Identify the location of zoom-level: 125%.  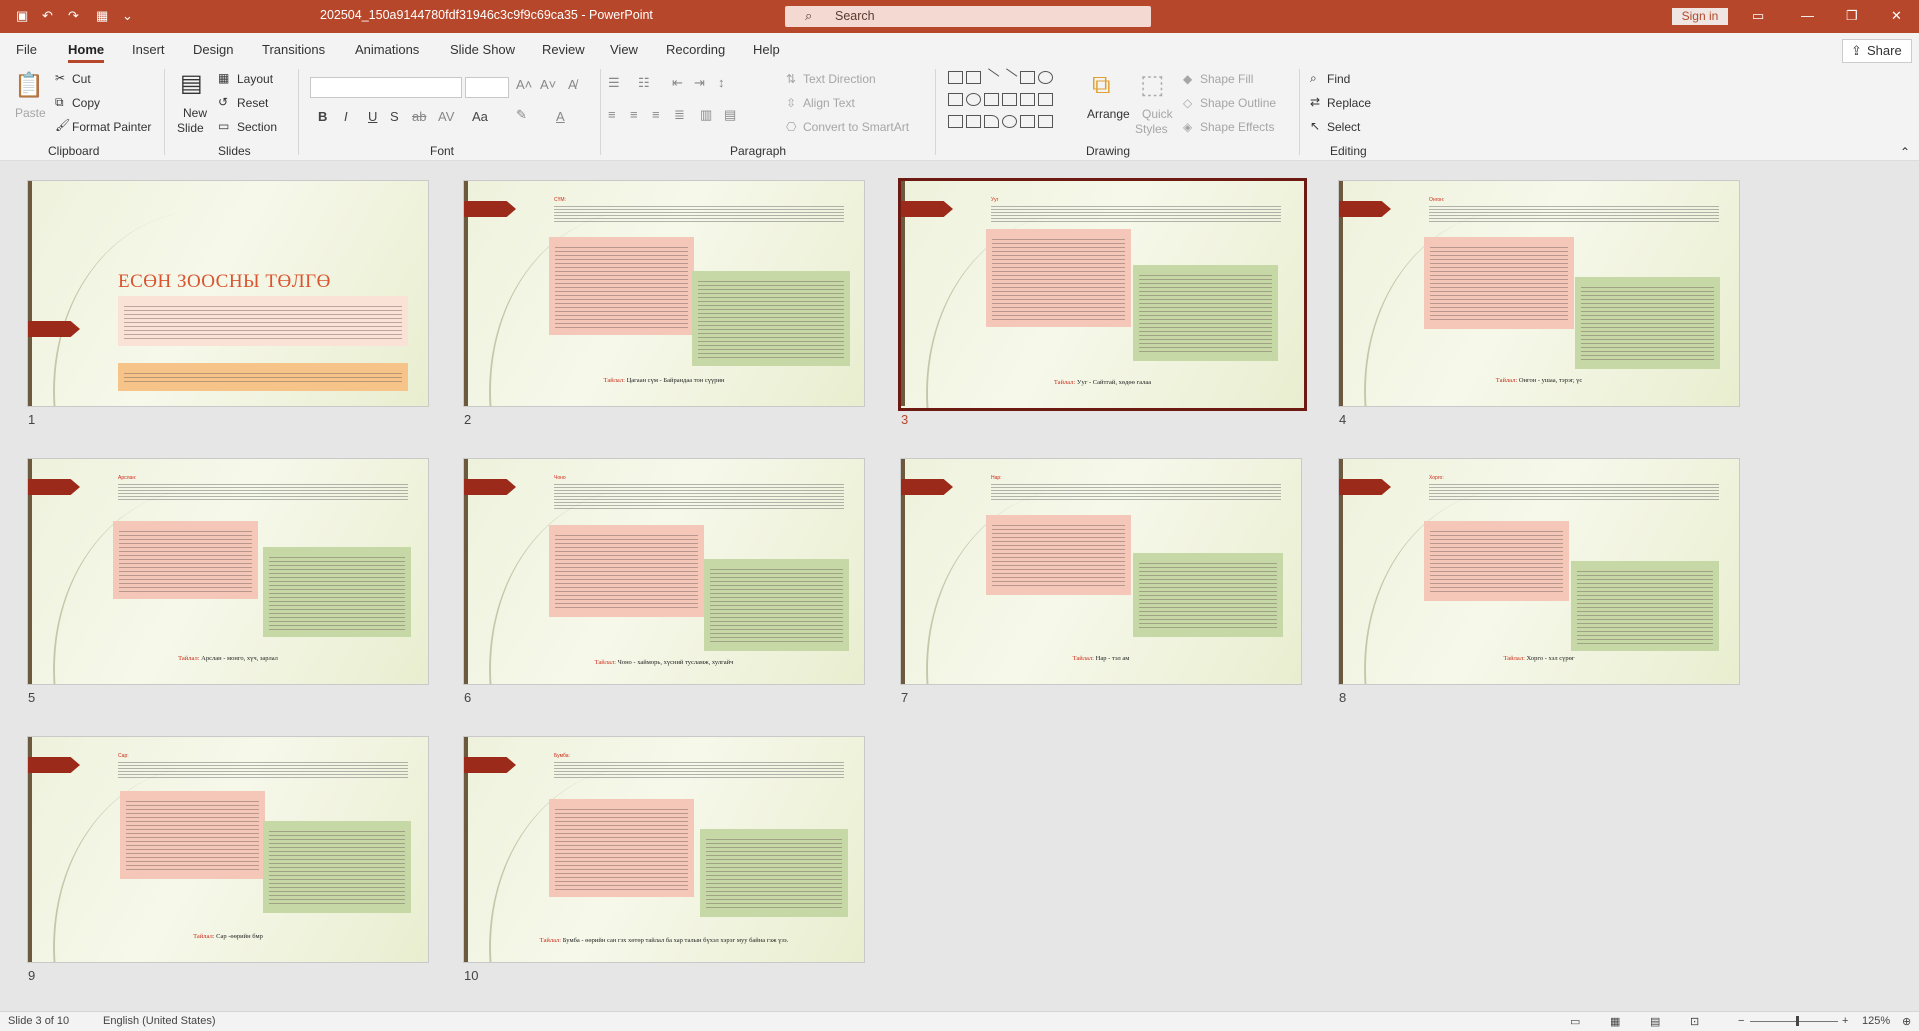
(1876, 1021).